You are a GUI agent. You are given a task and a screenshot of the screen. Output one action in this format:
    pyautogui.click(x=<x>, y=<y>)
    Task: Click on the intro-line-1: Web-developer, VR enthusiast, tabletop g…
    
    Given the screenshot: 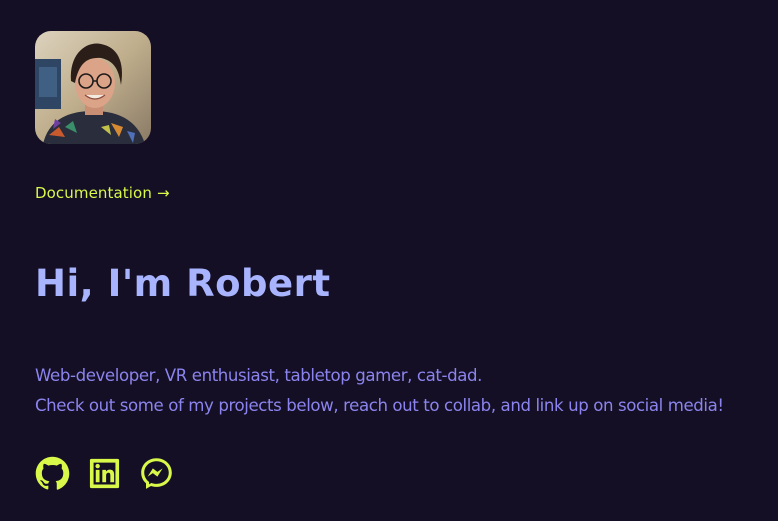 What is the action you would take?
    pyautogui.click(x=258, y=375)
    